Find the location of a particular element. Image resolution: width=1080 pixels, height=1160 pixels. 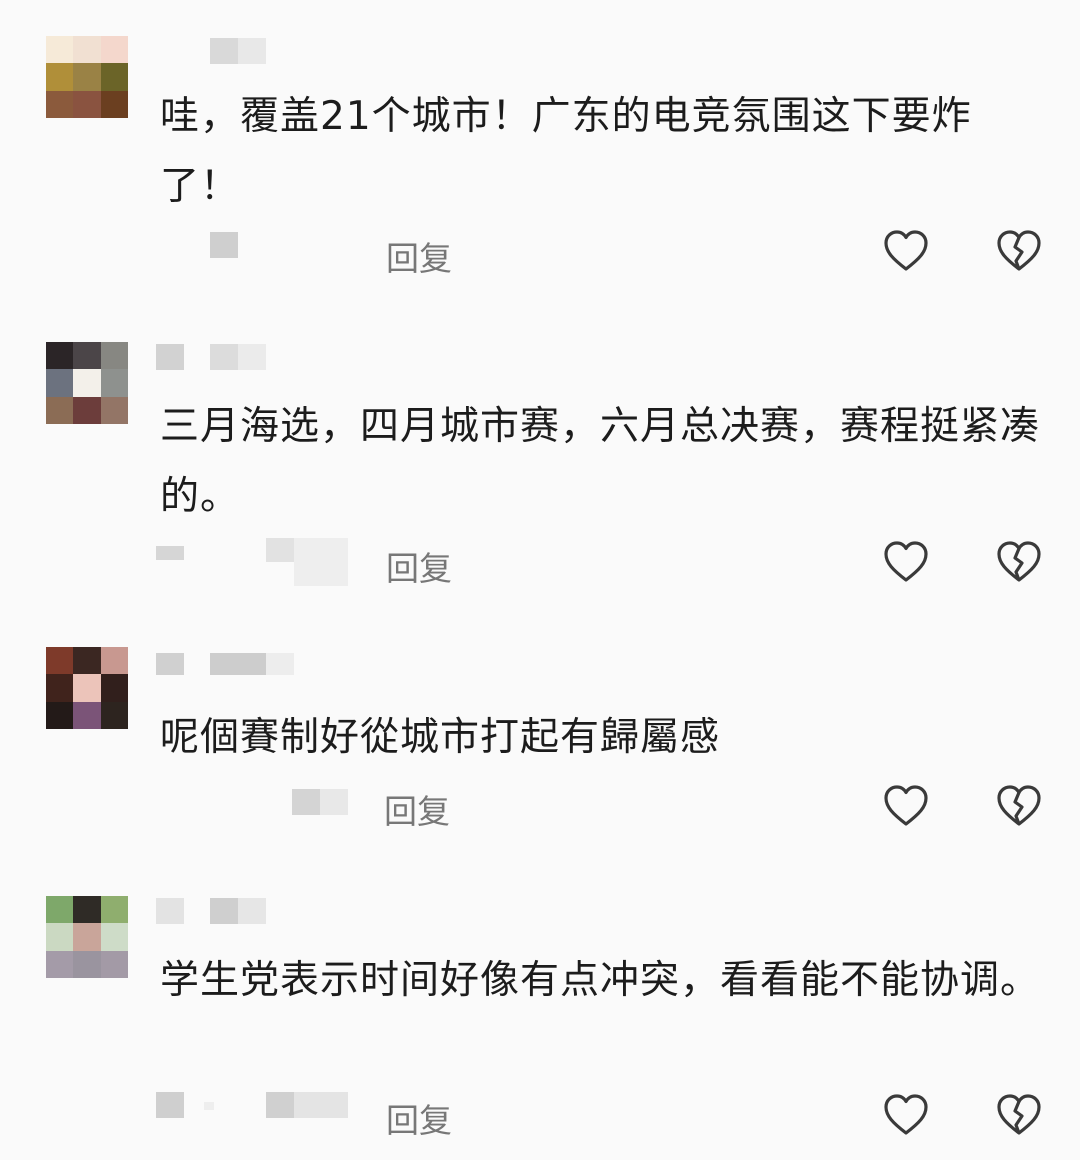

comment-text: 三月海选，四月城市赛，六月总决赛，赛程挺紧凑的。 is located at coordinates (600, 461).